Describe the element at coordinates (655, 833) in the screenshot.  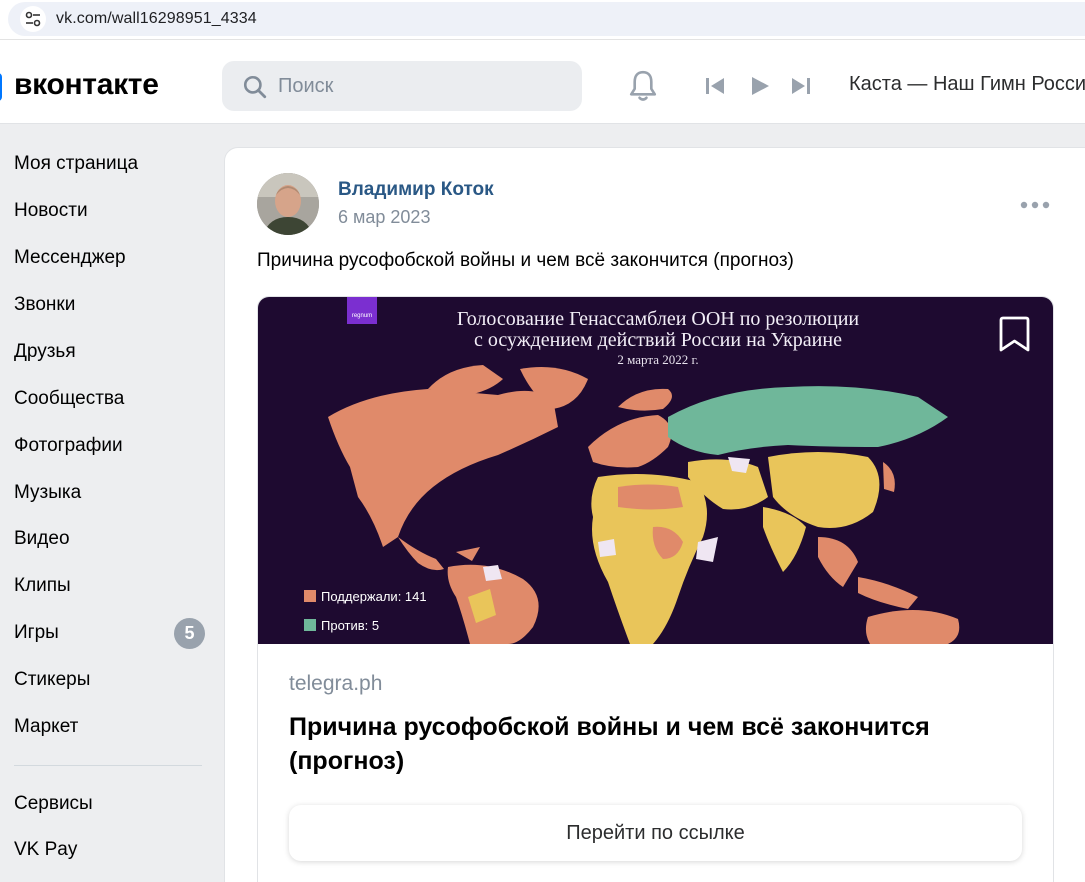
I see `open-link-button: Перейти по ссылке` at that location.